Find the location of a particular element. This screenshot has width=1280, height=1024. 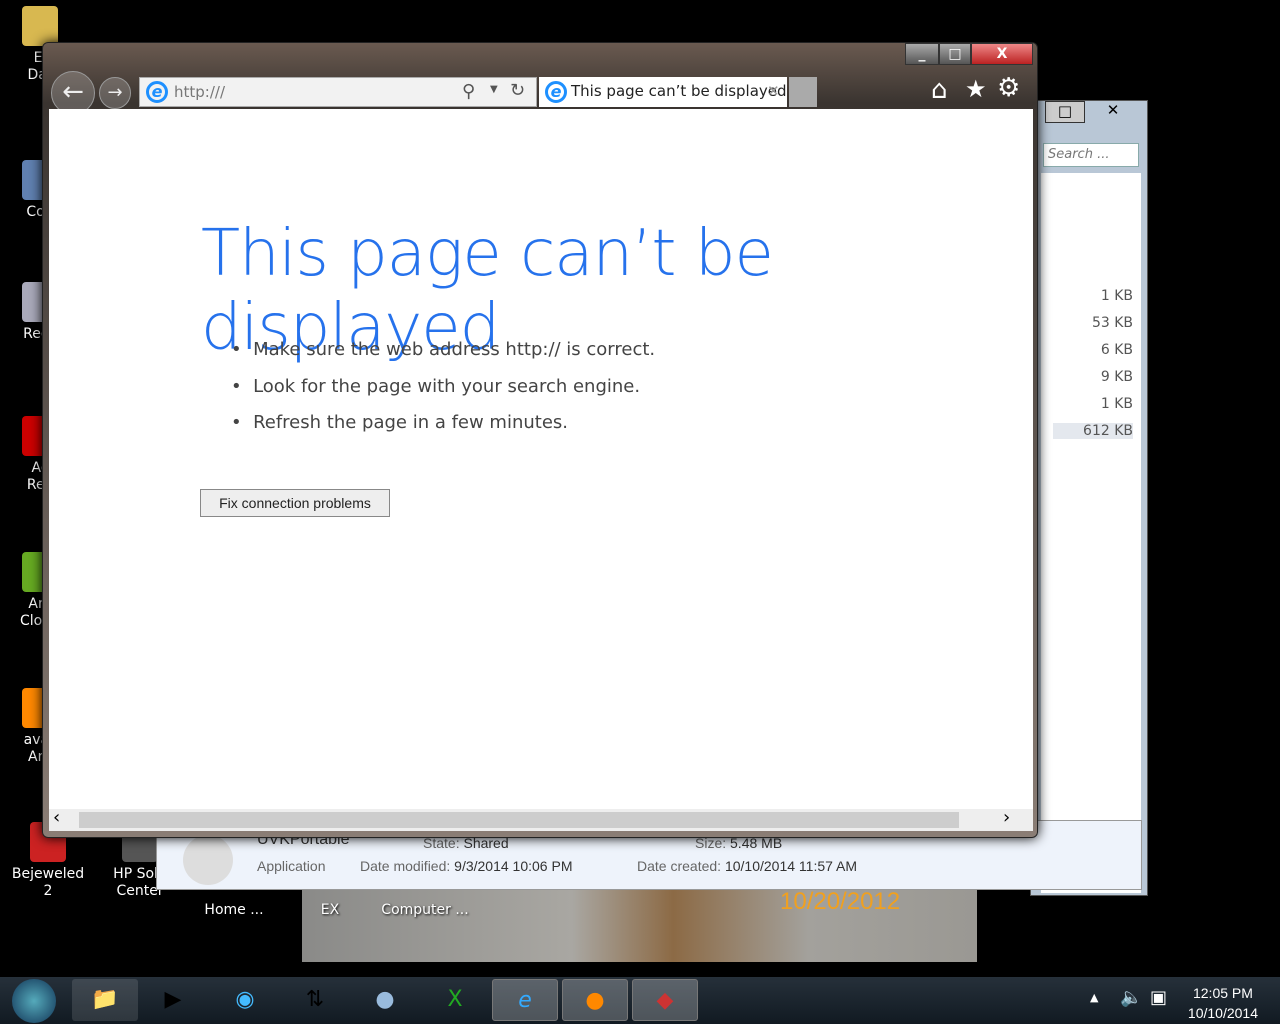

photo-date-stamp: 10/20/2012 is located at coordinates (840, 901).